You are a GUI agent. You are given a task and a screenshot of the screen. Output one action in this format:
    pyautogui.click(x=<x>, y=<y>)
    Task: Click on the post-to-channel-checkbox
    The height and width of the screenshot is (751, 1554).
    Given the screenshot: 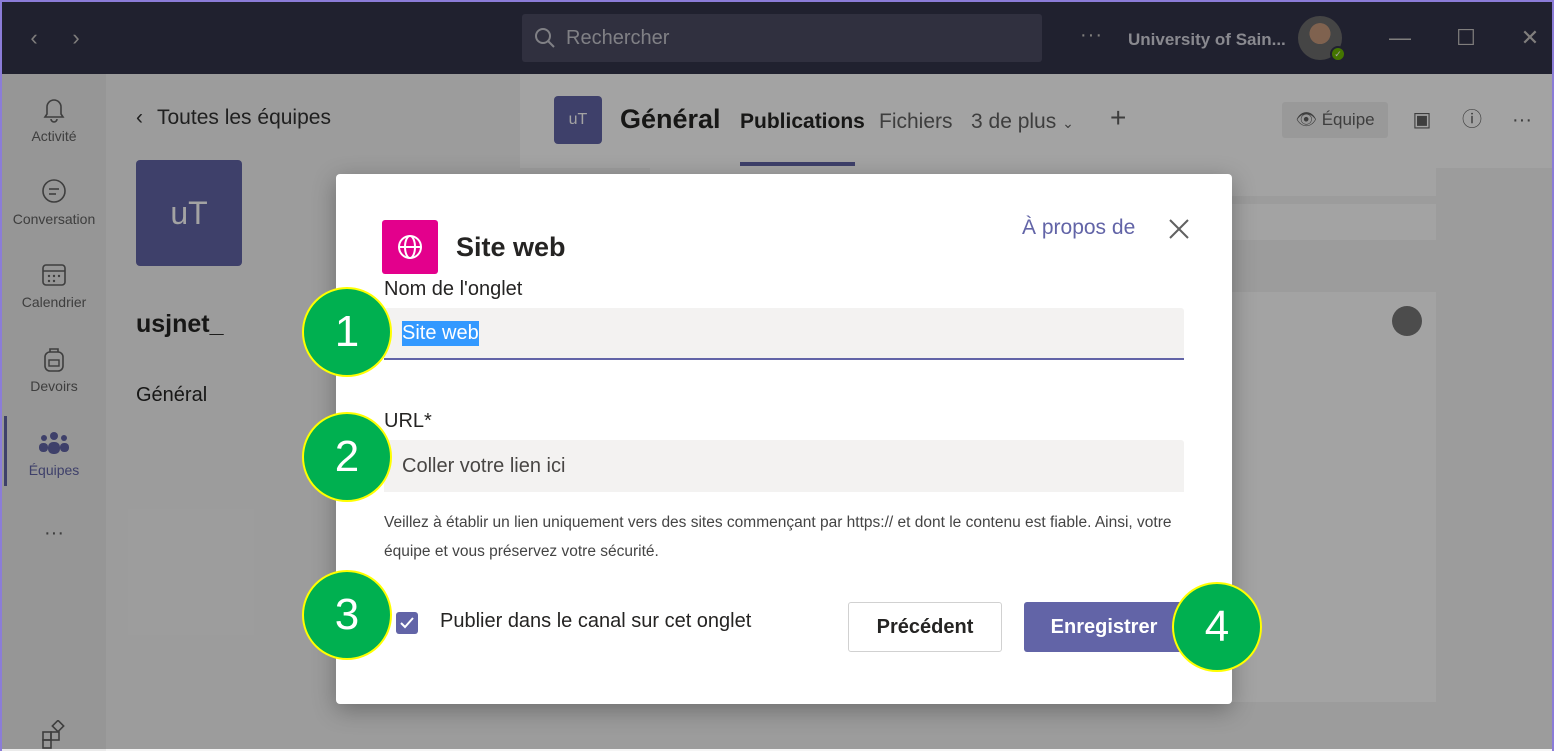 What is the action you would take?
    pyautogui.click(x=407, y=623)
    